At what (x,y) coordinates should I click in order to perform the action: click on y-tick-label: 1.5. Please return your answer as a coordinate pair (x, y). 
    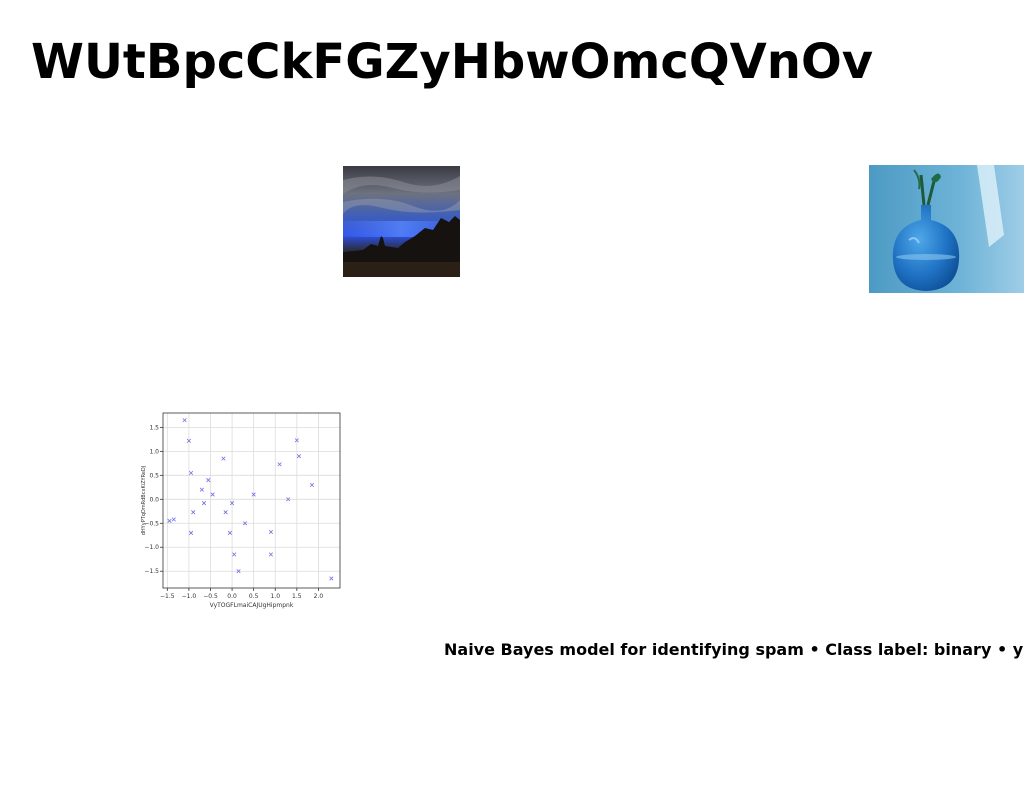
    Looking at the image, I should click on (154, 427).